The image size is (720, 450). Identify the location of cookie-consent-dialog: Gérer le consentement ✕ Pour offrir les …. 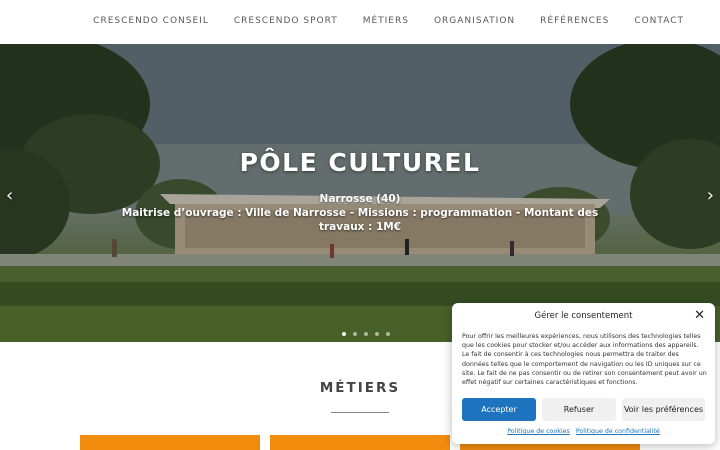
(583, 373).